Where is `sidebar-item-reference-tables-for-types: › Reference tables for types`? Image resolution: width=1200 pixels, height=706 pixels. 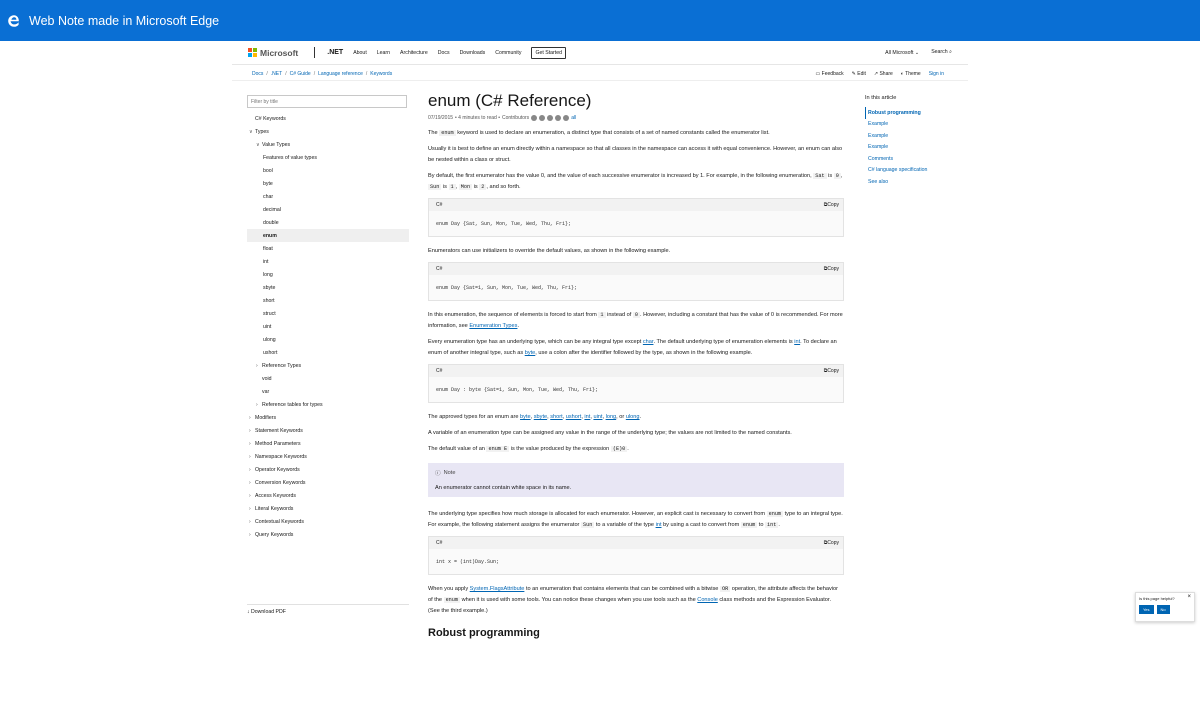
sidebar-item-reference-tables-for-types: › Reference tables for types is located at coordinates (328, 404).